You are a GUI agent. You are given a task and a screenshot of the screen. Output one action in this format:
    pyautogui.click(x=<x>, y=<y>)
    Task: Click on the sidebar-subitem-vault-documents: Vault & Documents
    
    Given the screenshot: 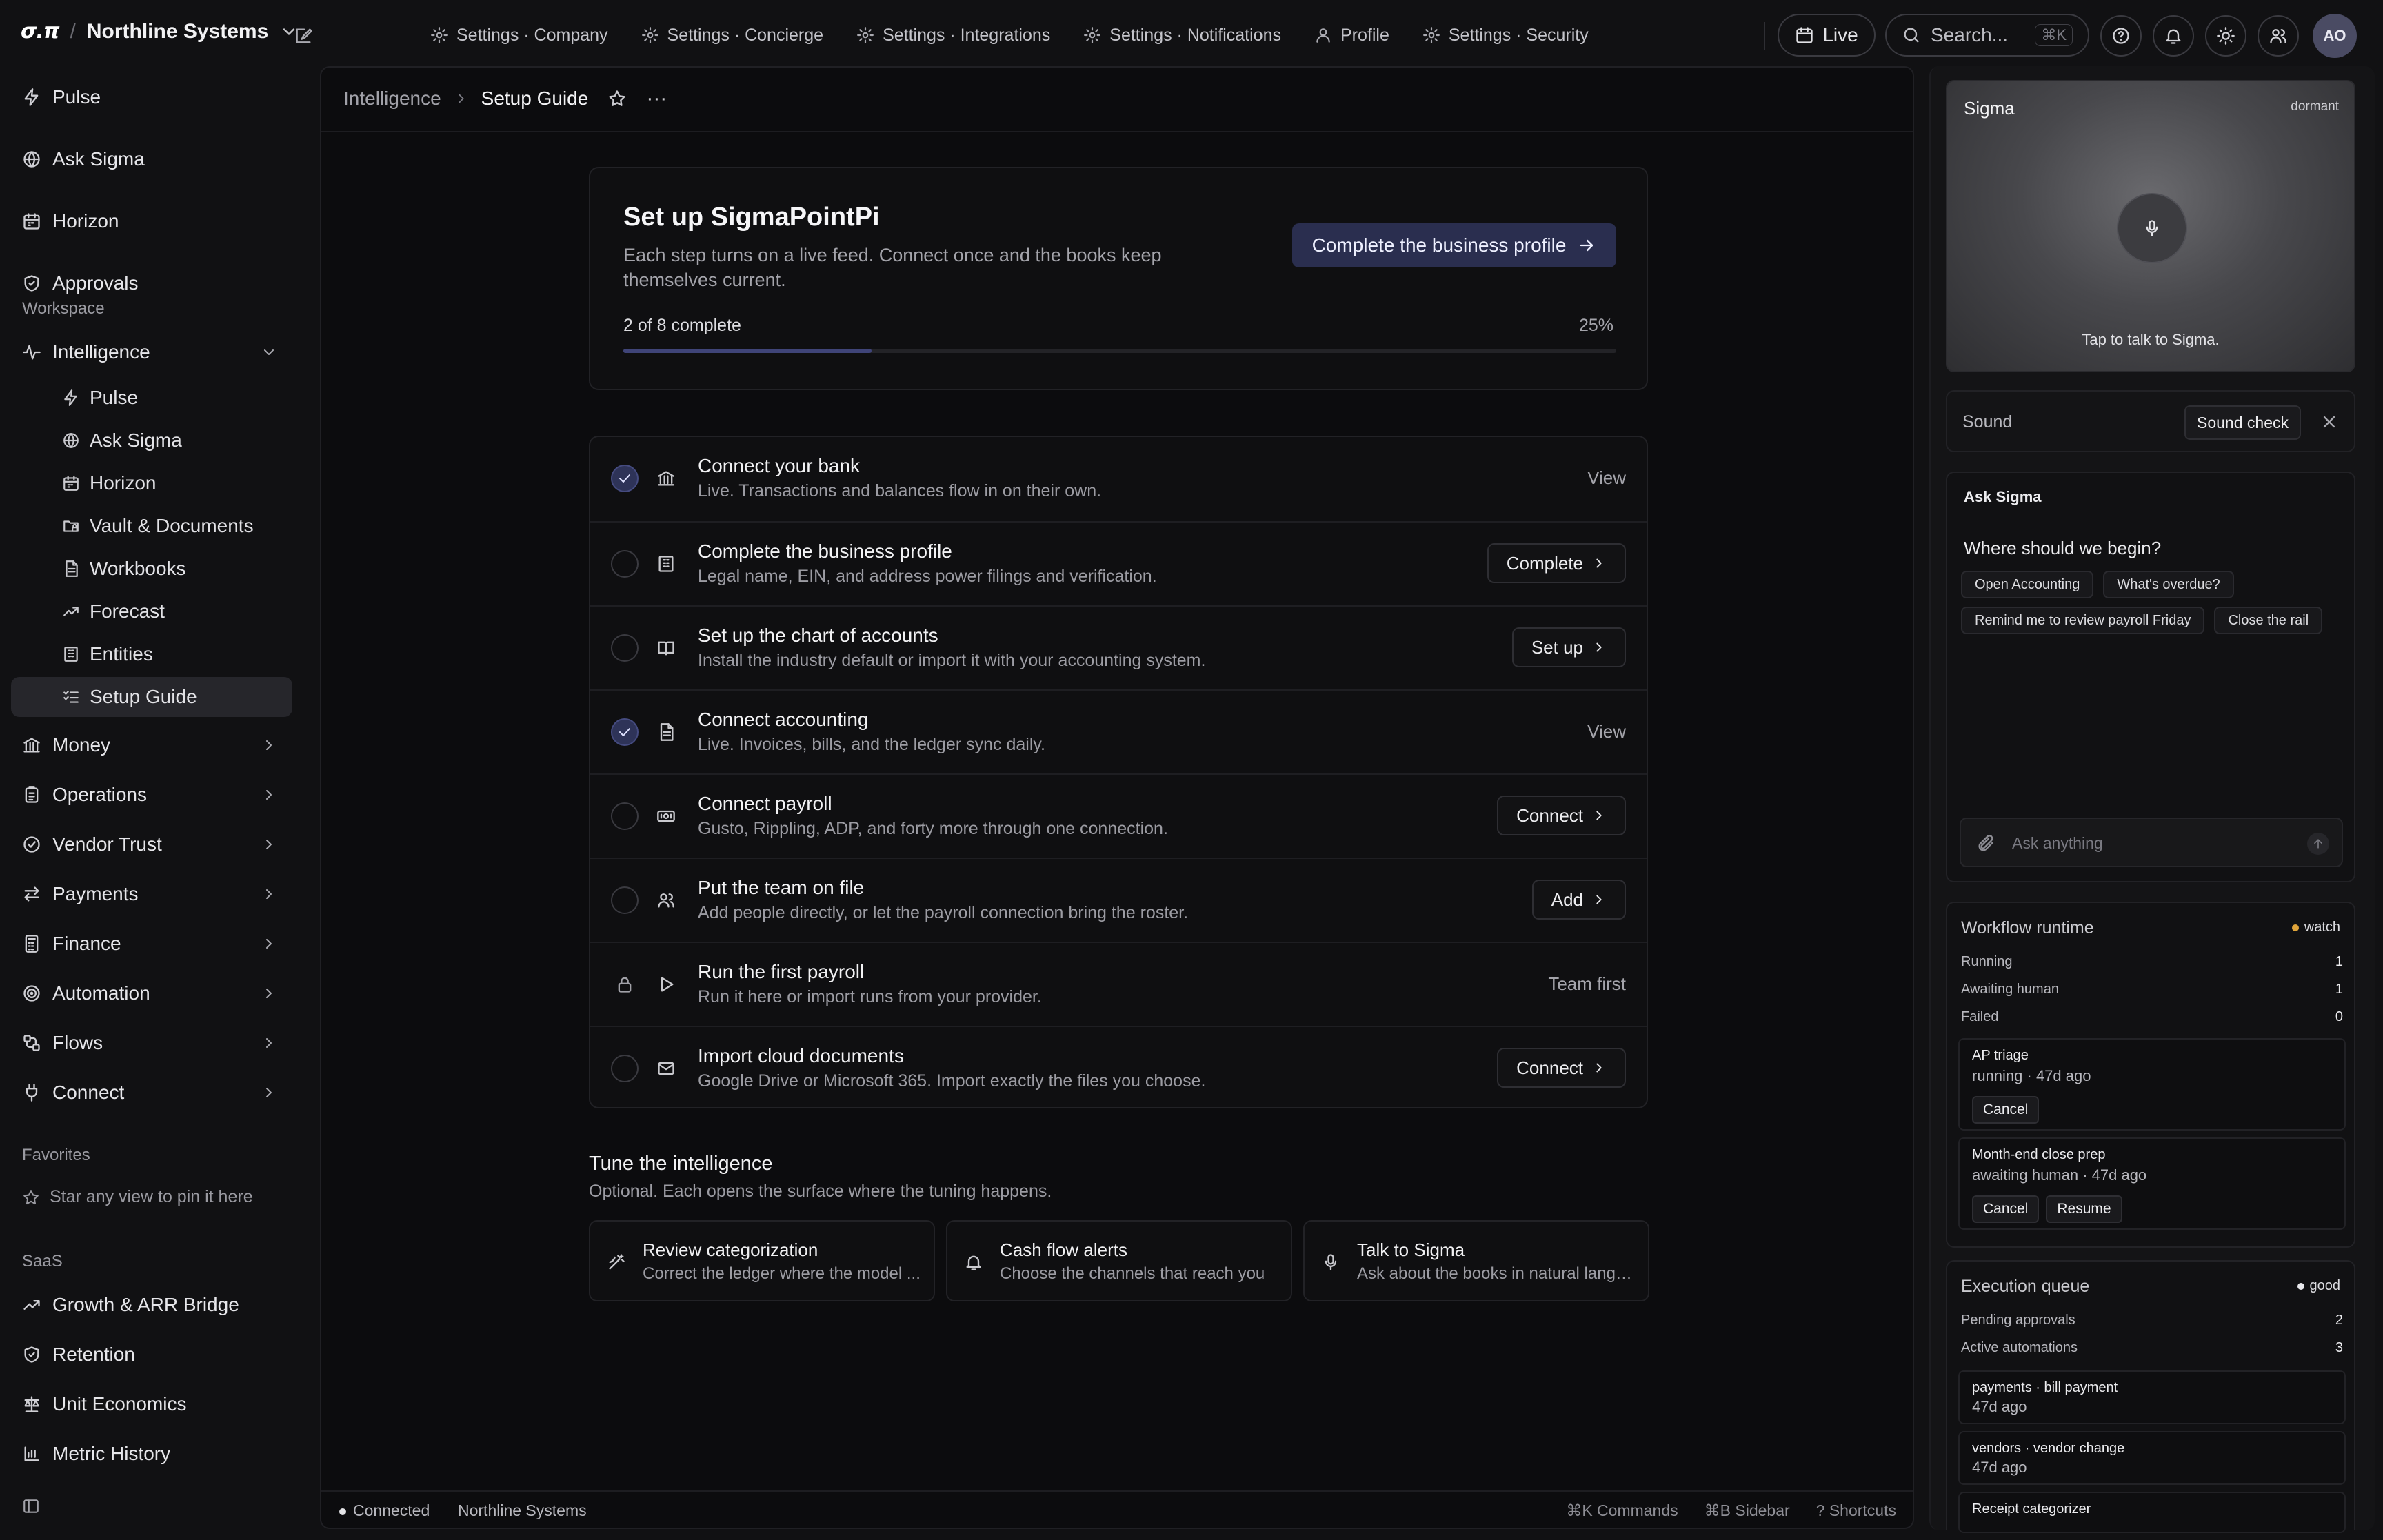 What is the action you would take?
    pyautogui.click(x=172, y=526)
    